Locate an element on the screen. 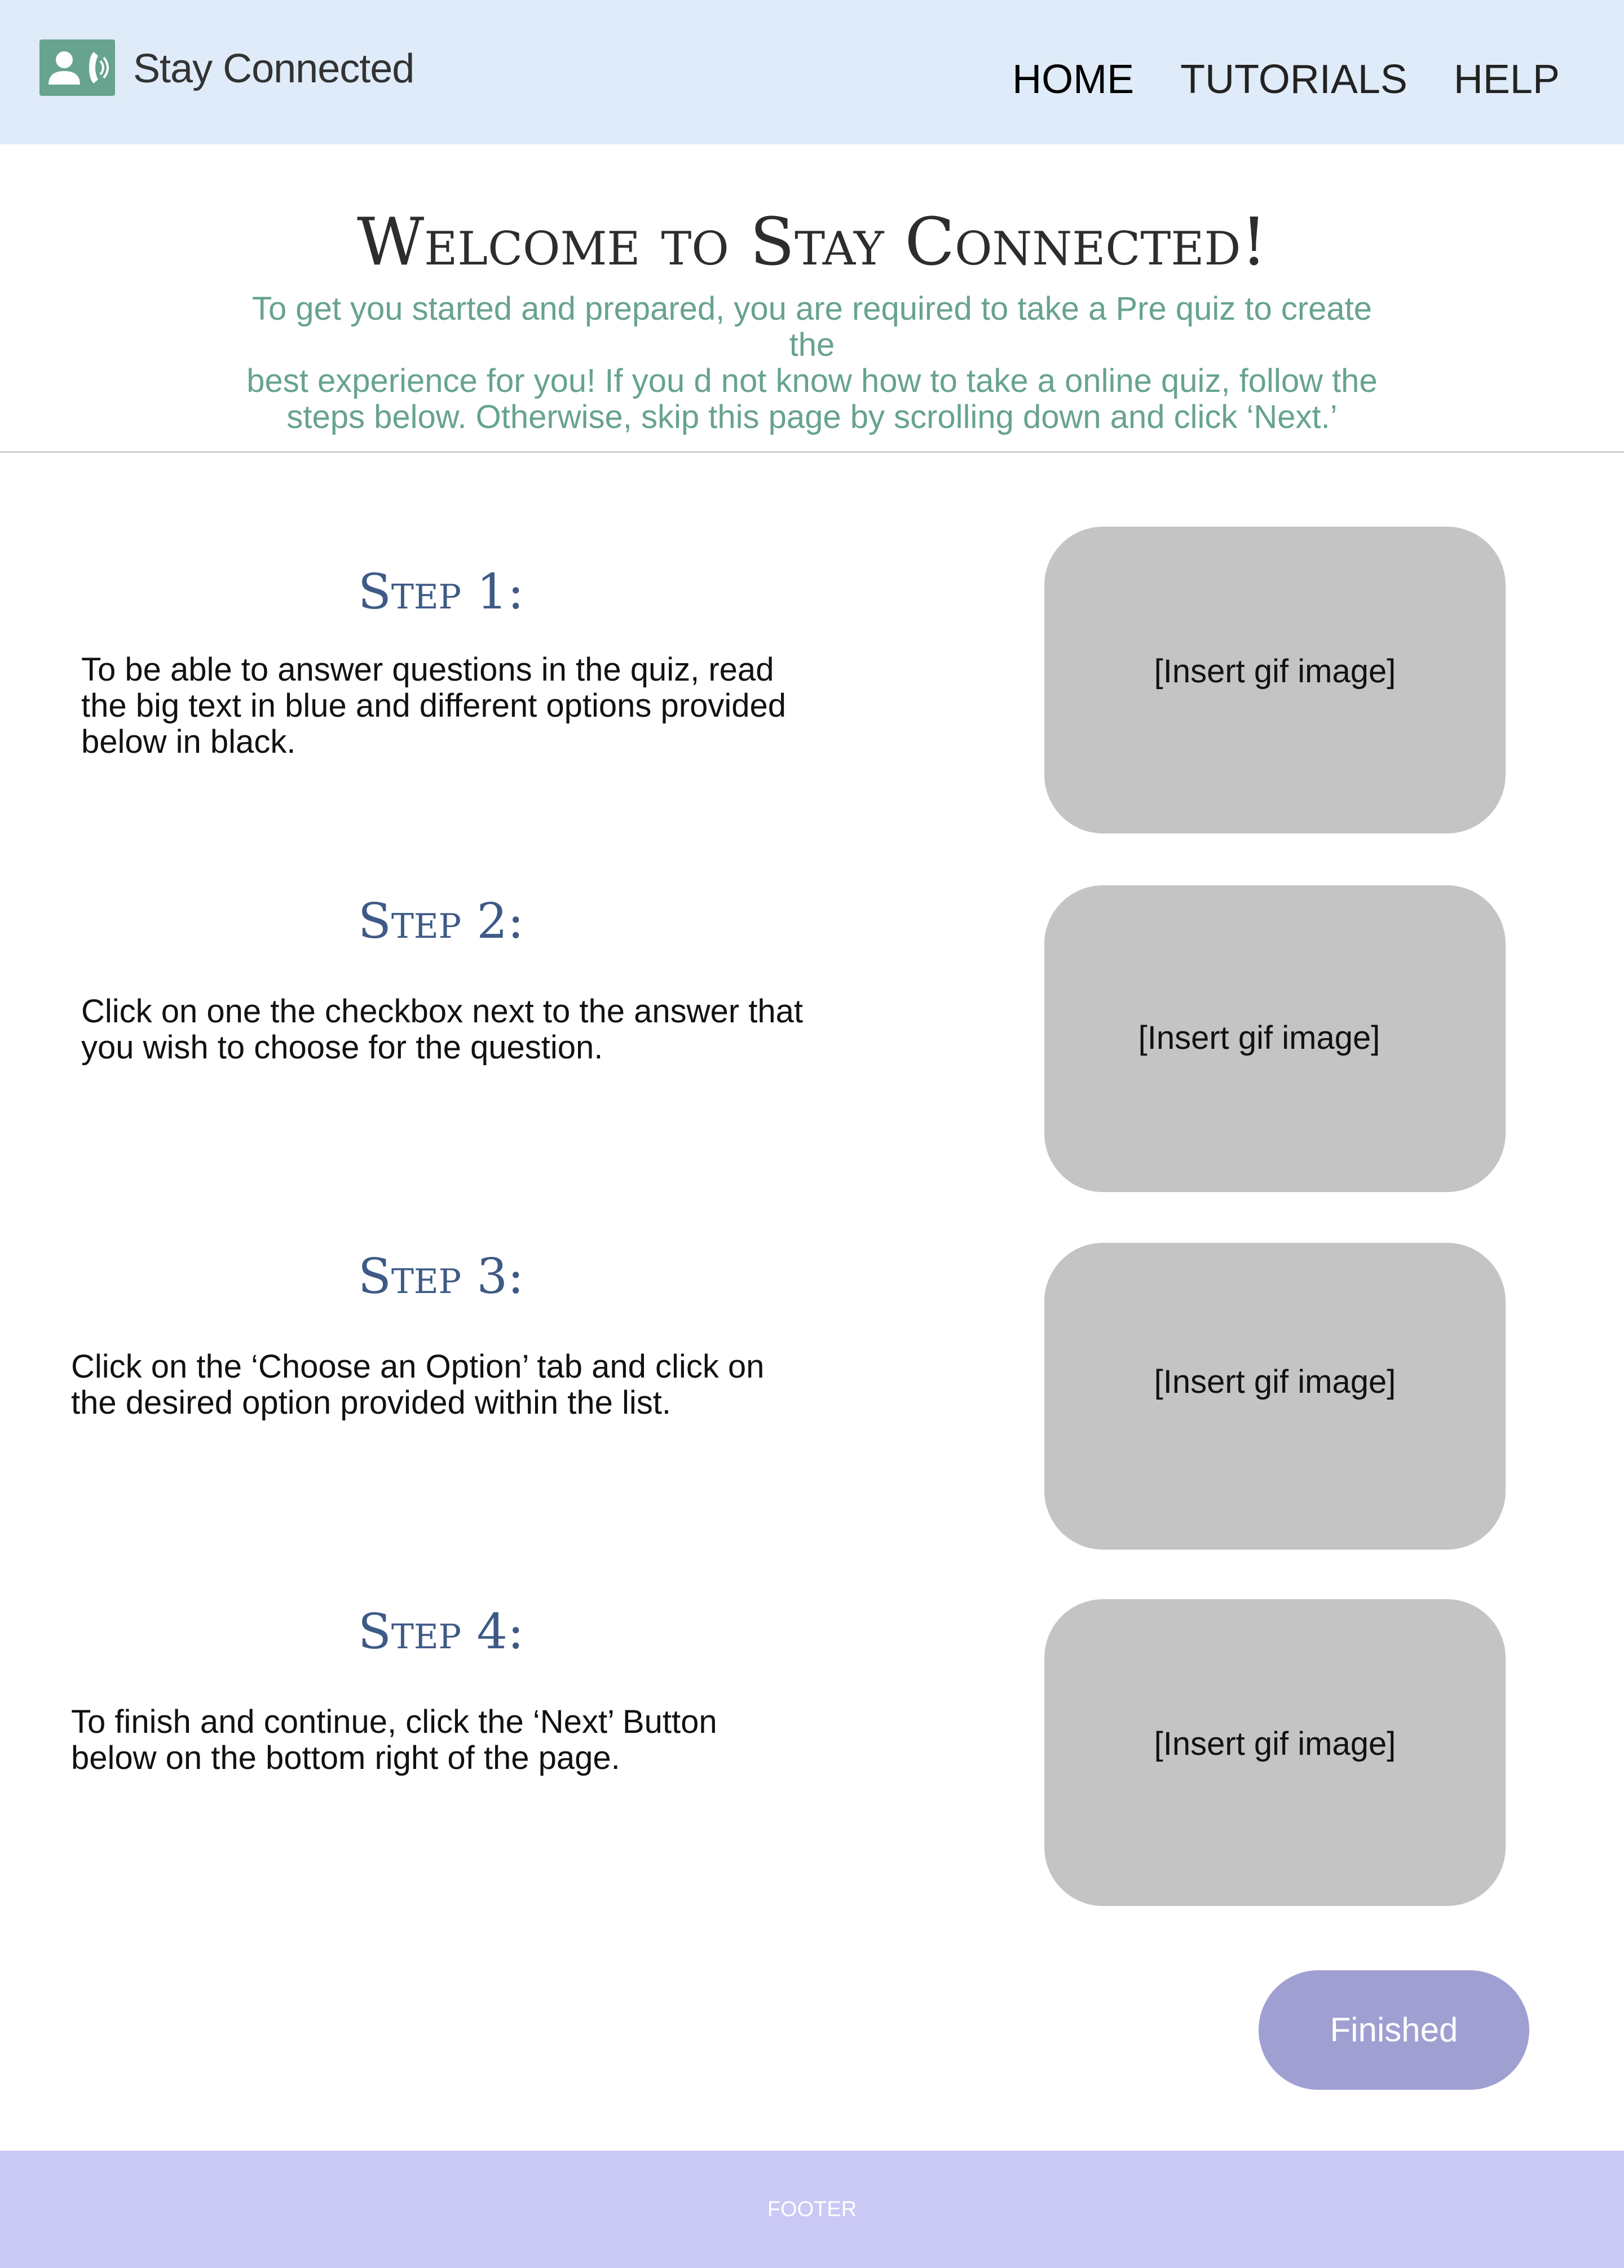 Image resolution: width=1624 pixels, height=2268 pixels. page-title: Welcome to Stay Connected! is located at coordinates (812, 242).